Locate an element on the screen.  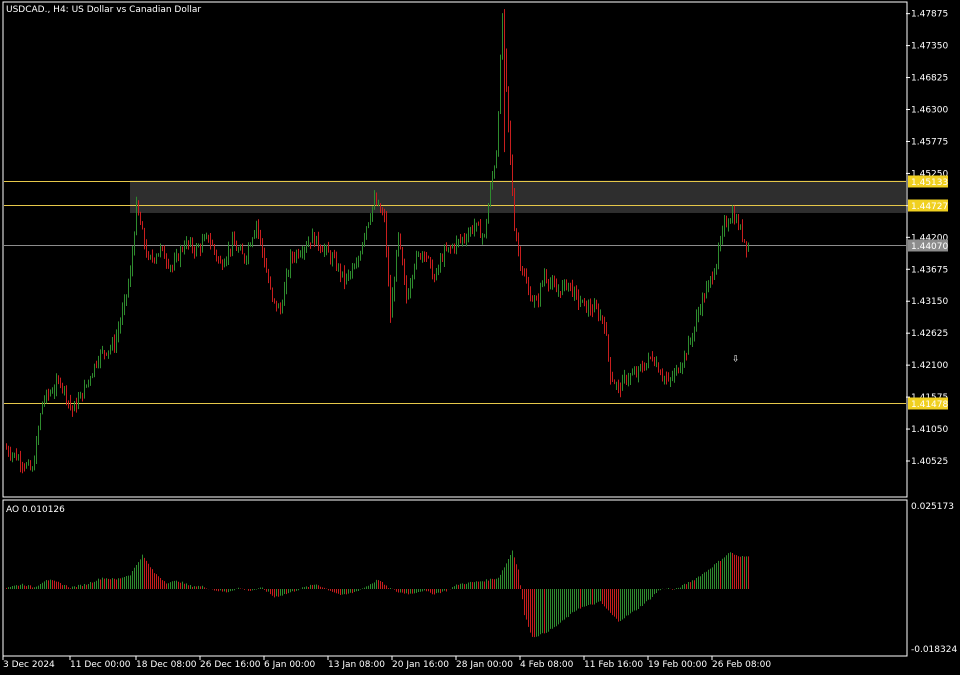
time-tick-1: 11 Dec 00:00 is located at coordinates (100, 665).